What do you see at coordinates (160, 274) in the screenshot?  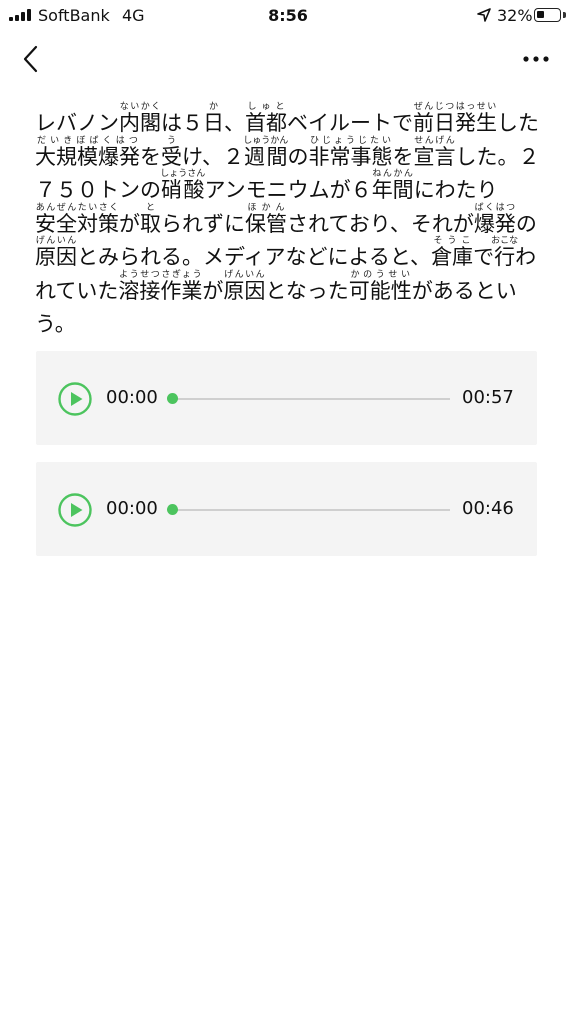 I see `furigana: ようせつさぎょう` at bounding box center [160, 274].